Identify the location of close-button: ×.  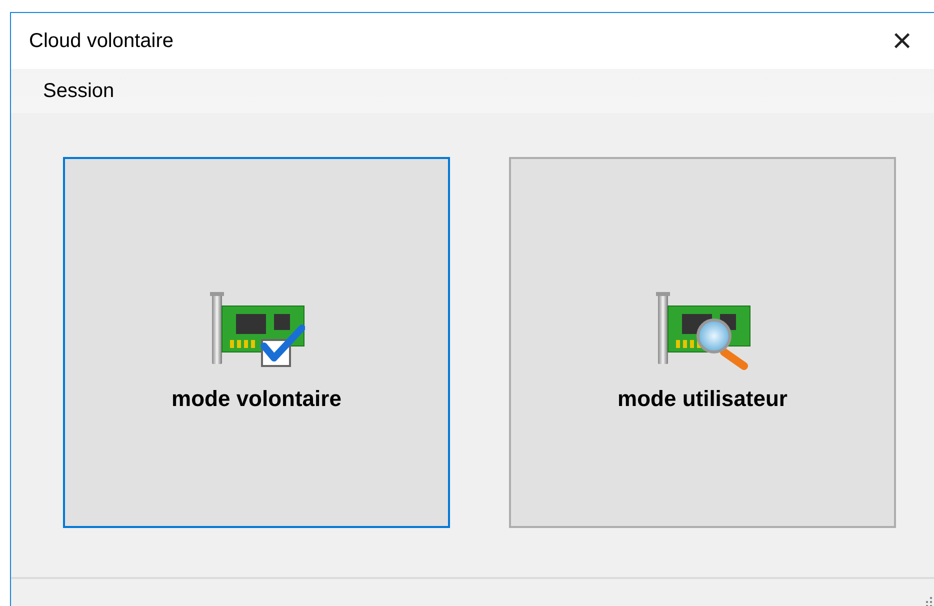
(902, 41).